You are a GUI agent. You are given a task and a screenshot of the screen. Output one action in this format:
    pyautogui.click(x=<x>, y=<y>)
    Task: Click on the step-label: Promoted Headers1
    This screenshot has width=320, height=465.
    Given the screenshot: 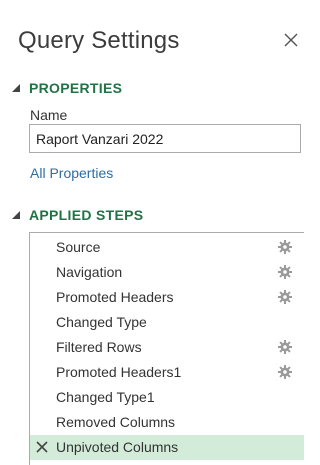 What is the action you would take?
    pyautogui.click(x=119, y=372)
    